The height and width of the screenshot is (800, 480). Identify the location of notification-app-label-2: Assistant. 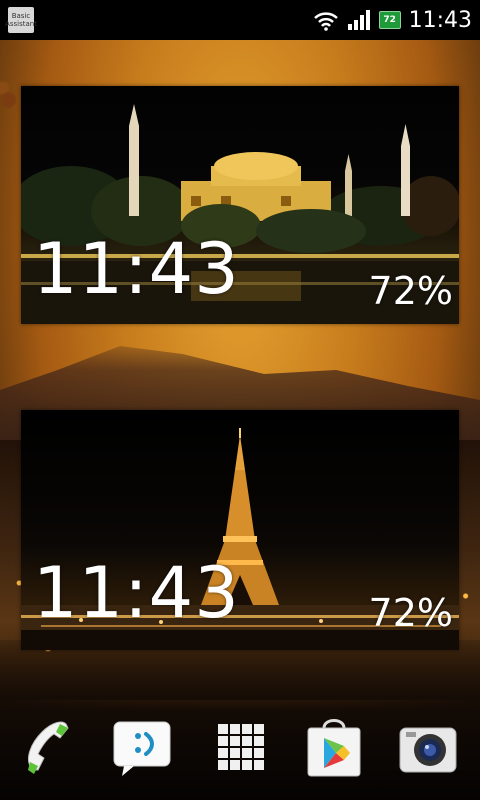
(21, 24).